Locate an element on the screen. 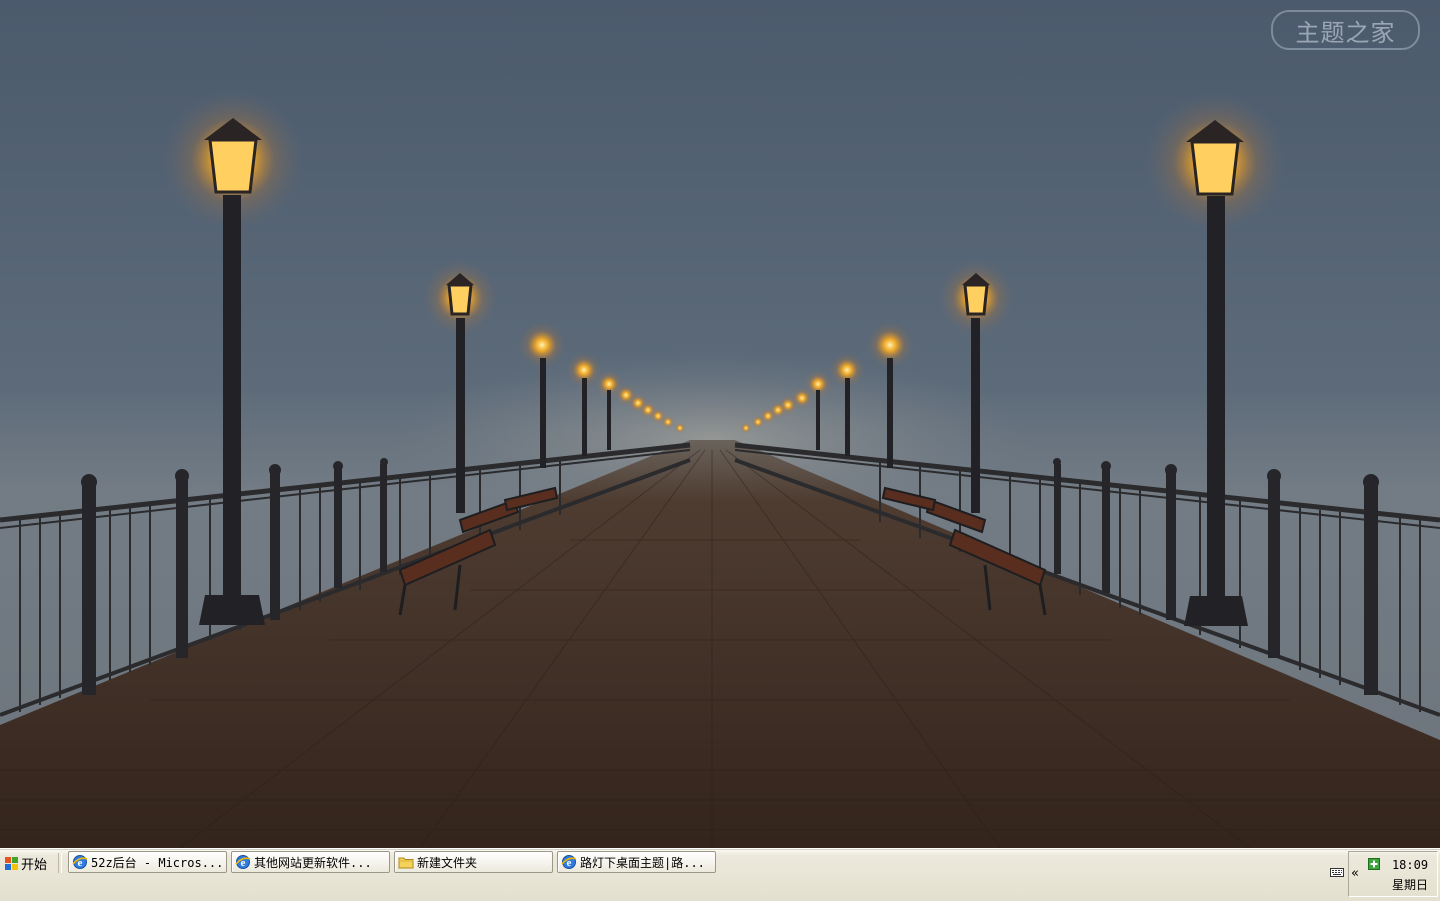 Image resolution: width=1440 pixels, height=901 pixels. taskbar-separator is located at coordinates (60, 863).